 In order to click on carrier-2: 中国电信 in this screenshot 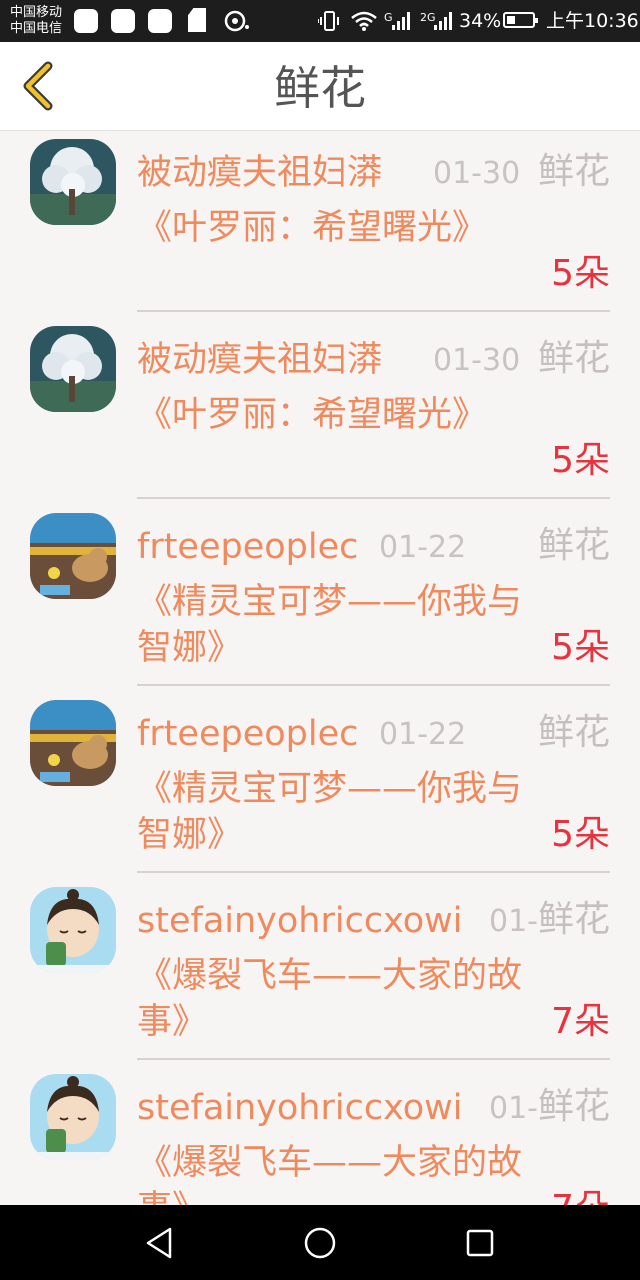, I will do `click(36, 28)`.